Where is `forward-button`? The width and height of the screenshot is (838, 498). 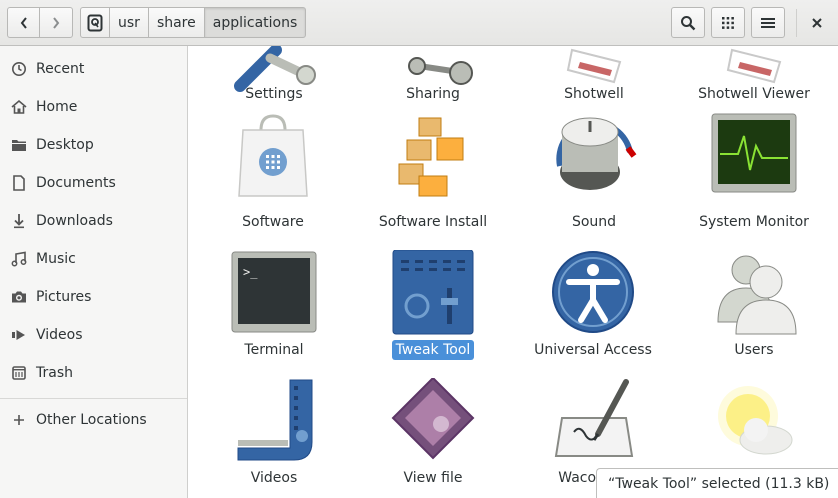
forward-button is located at coordinates (56, 22).